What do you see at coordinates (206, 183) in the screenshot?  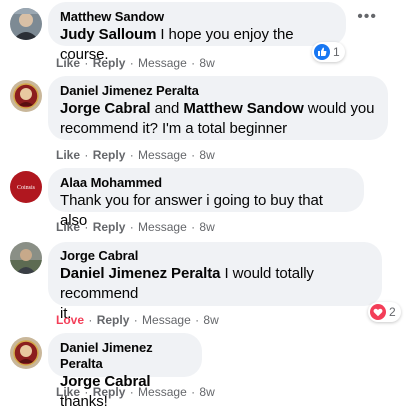 I see `comment-author: Alaa Mohammed` at bounding box center [206, 183].